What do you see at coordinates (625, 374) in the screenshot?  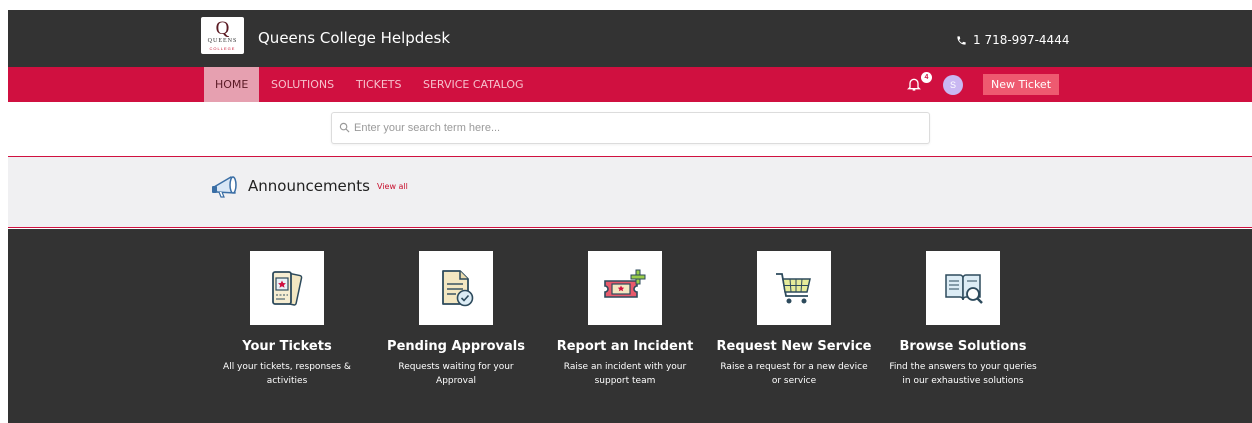 I see `card-description: Raise an incident with your support team` at bounding box center [625, 374].